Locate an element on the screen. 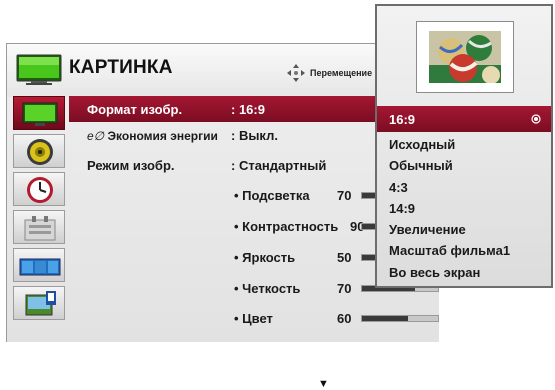 The height and width of the screenshot is (390, 555). preview-balls-image is located at coordinates (465, 57).